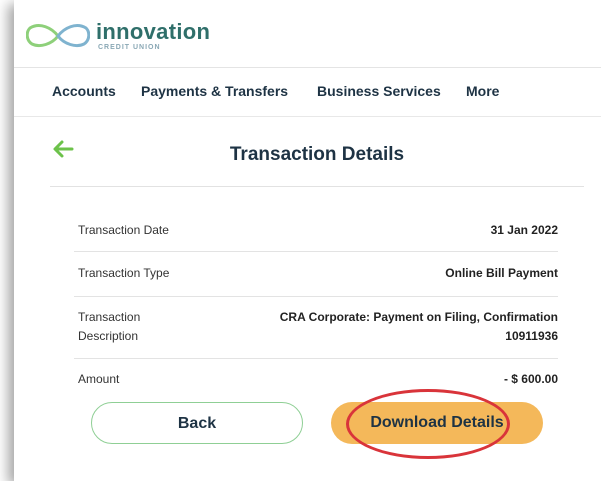 This screenshot has height=481, width=601. Describe the element at coordinates (530, 379) in the screenshot. I see `detail-value: - $ 600.00` at that location.